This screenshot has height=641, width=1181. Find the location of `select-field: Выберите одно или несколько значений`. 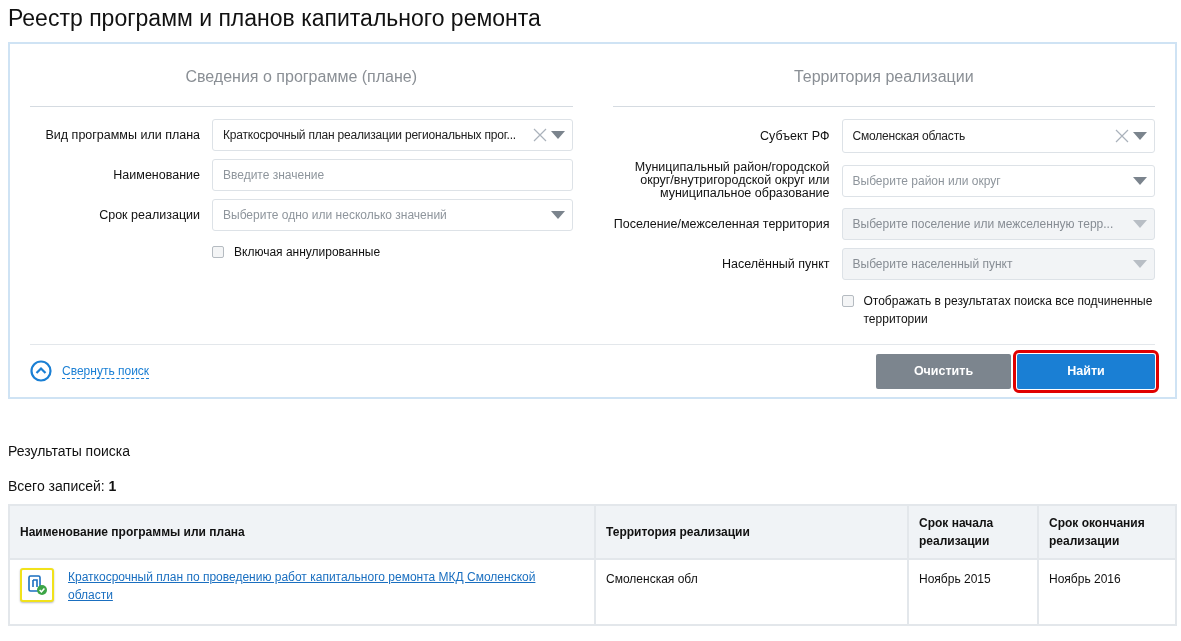

select-field: Выберите одно или несколько значений is located at coordinates (392, 215).